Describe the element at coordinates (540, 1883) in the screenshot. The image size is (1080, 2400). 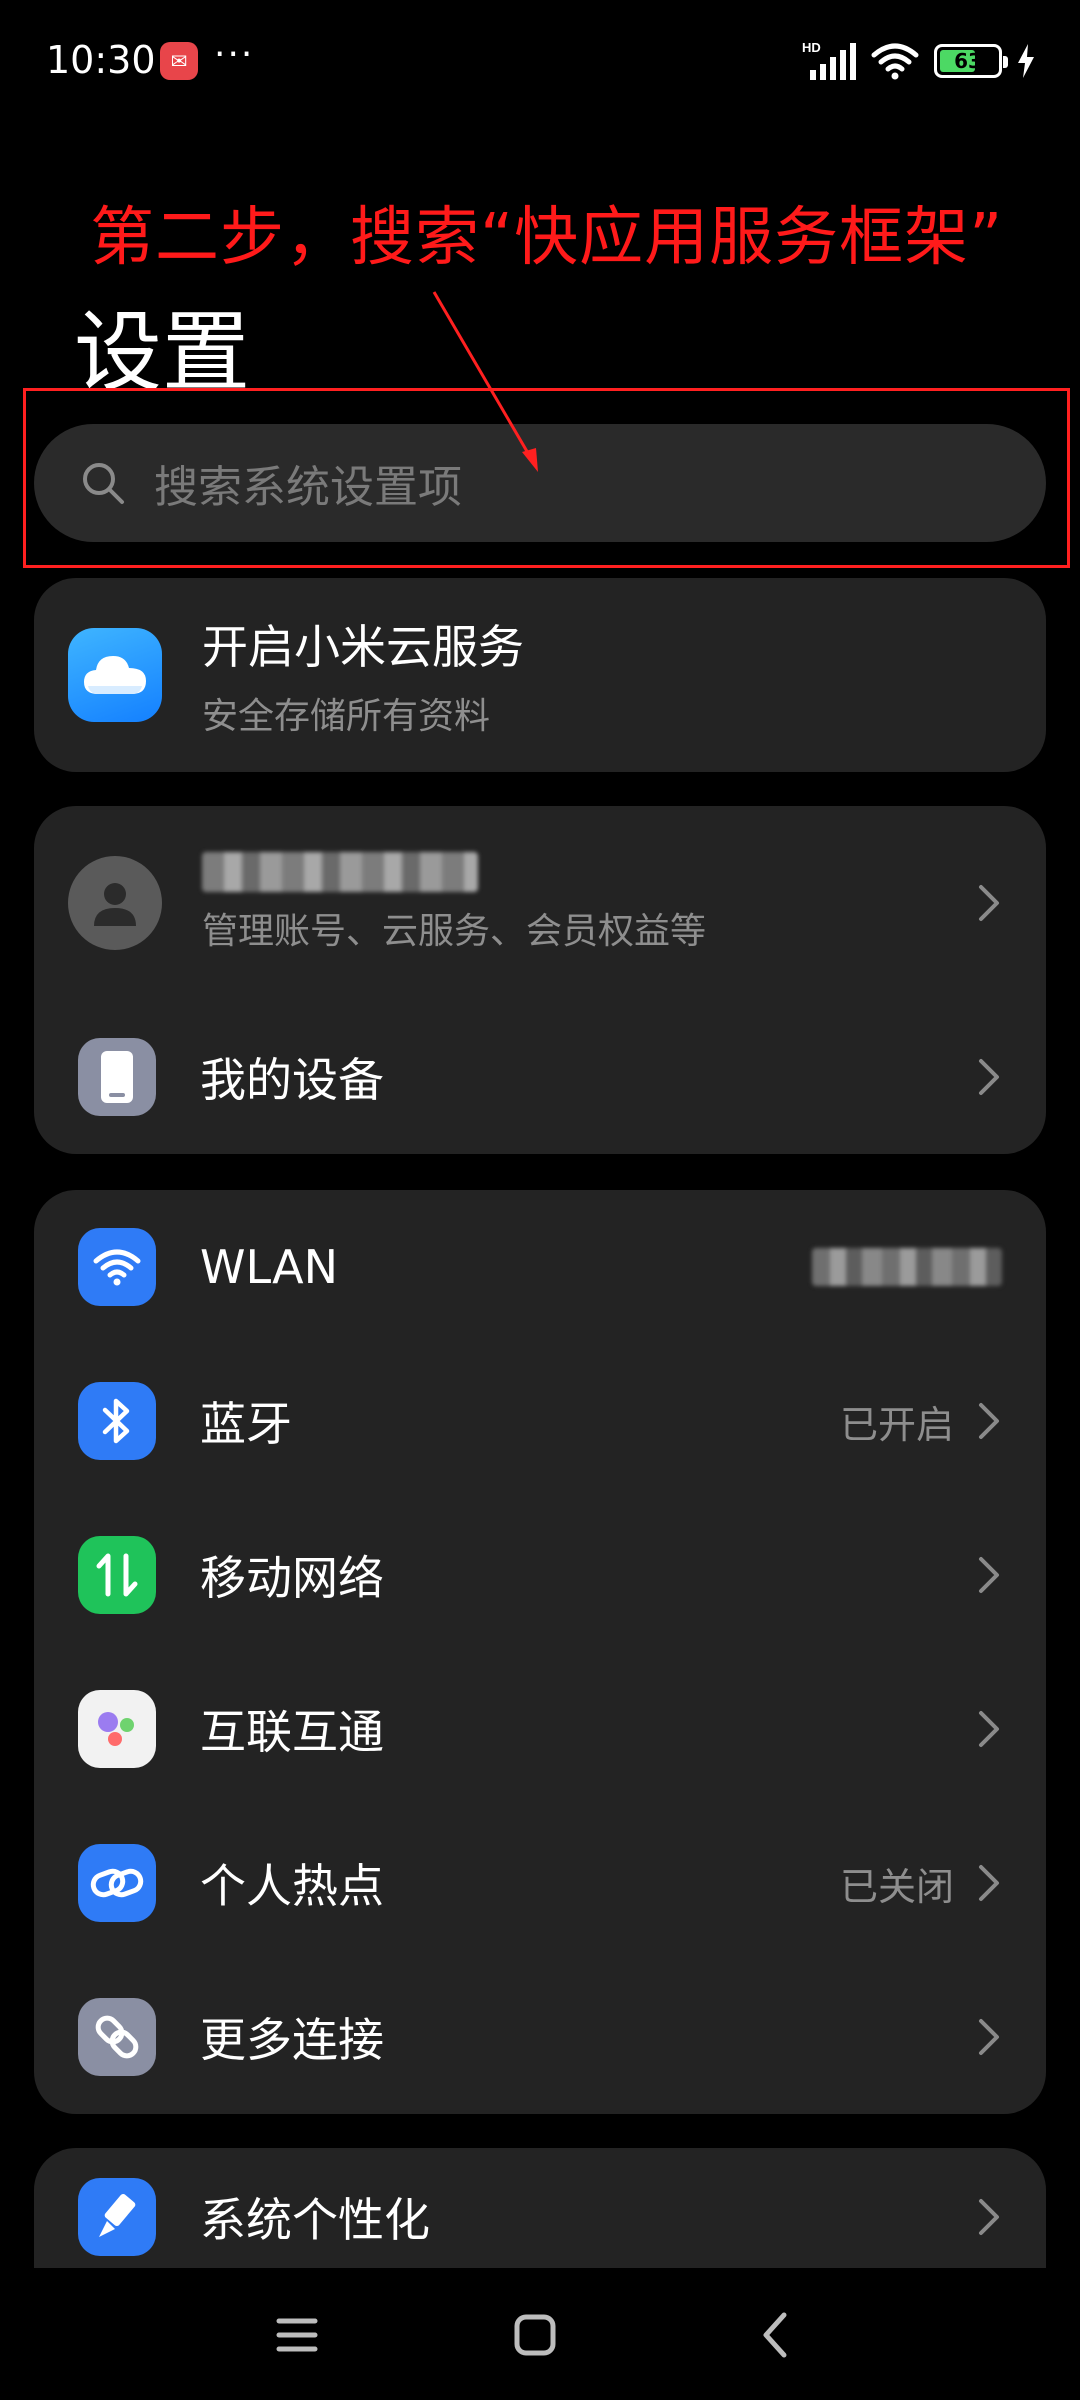
I see `hotspot-row: 个人热点 已关闭` at that location.